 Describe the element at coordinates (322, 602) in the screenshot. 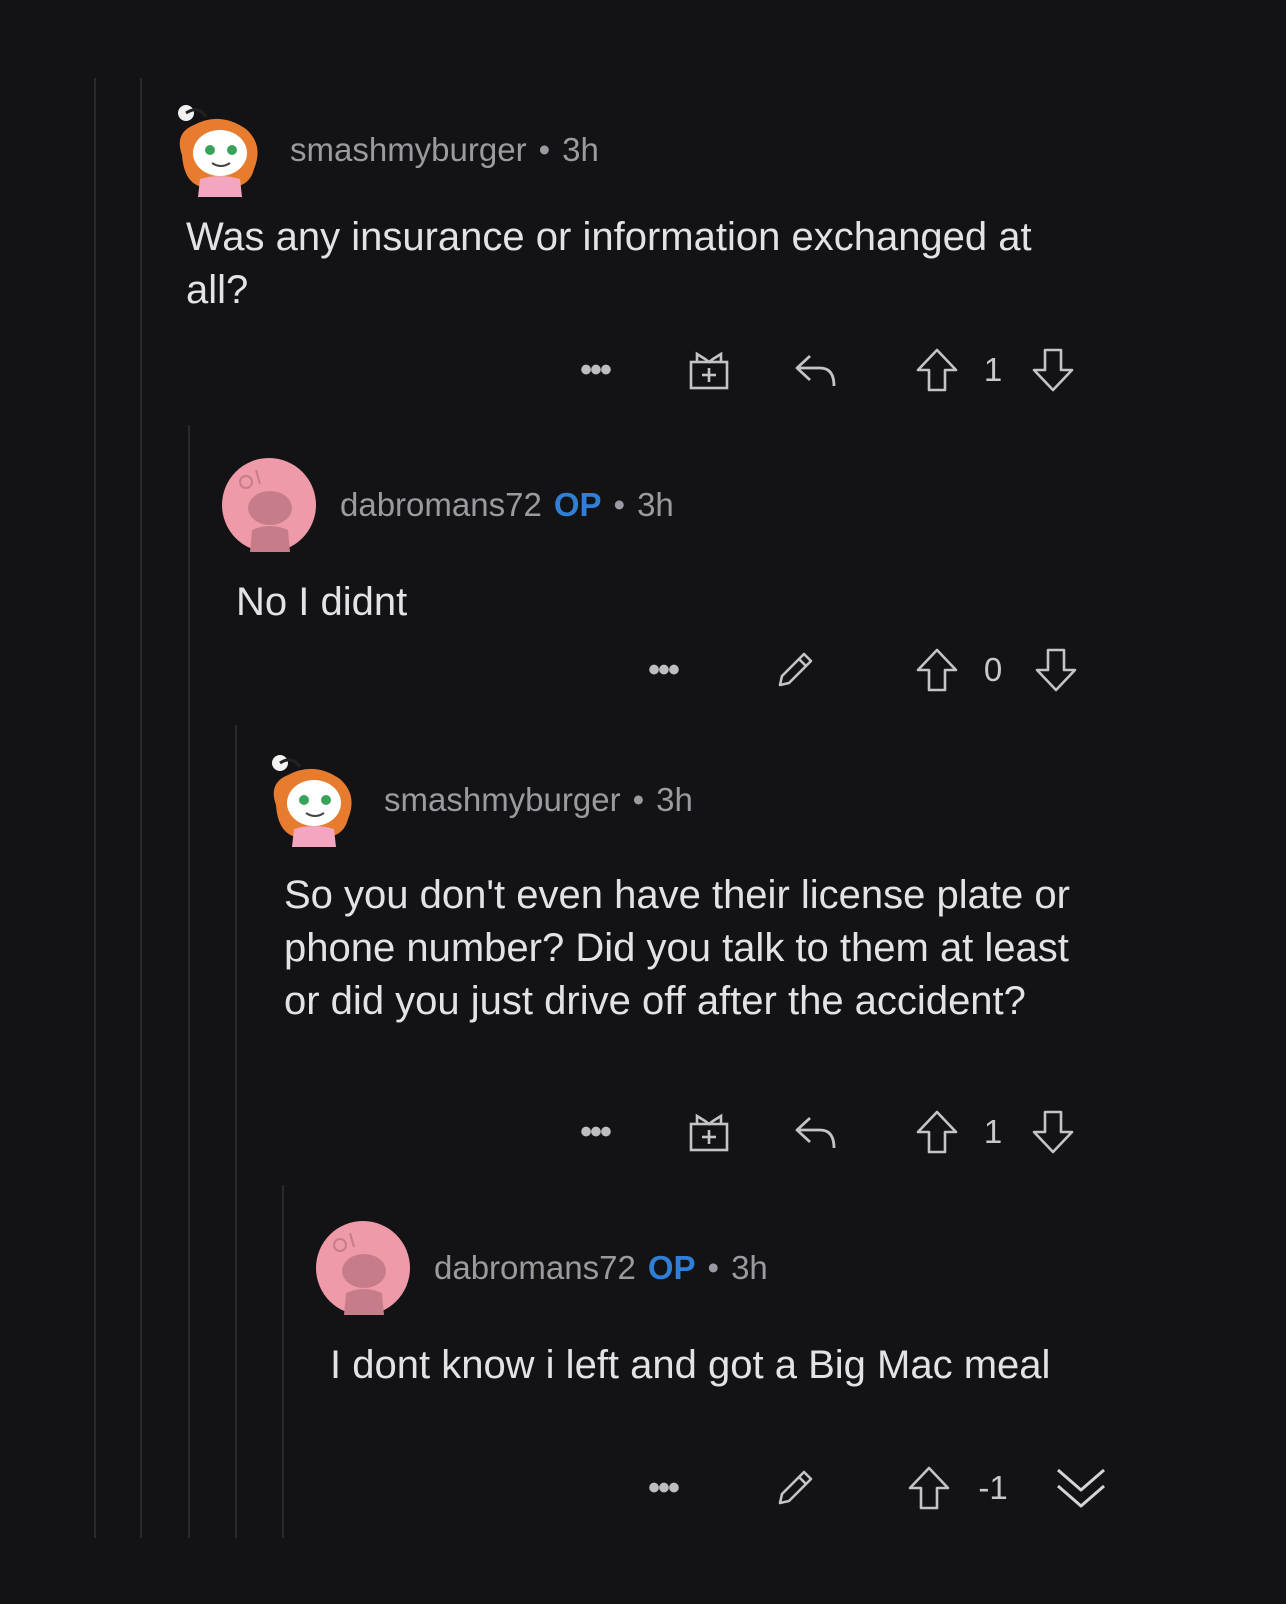

I see `comment-body: No I didnt` at that location.